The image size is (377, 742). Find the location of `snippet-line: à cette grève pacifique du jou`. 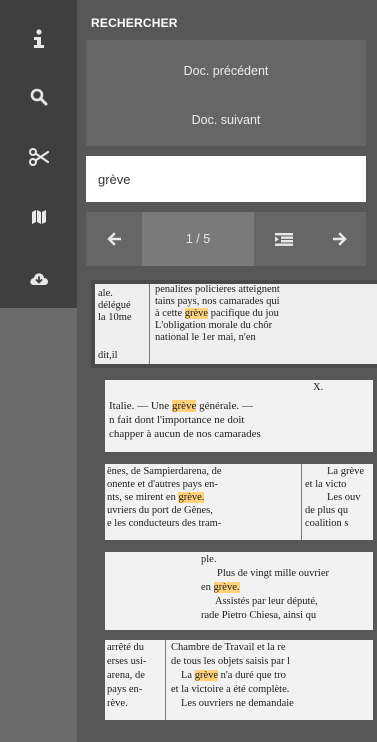

snippet-line: à cette grève pacifique du jou is located at coordinates (217, 313).